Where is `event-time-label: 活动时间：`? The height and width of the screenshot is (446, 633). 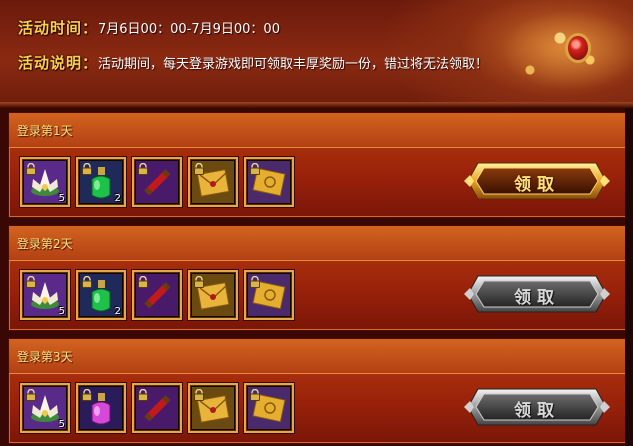
event-time-label: 活动时间： is located at coordinates (58, 28).